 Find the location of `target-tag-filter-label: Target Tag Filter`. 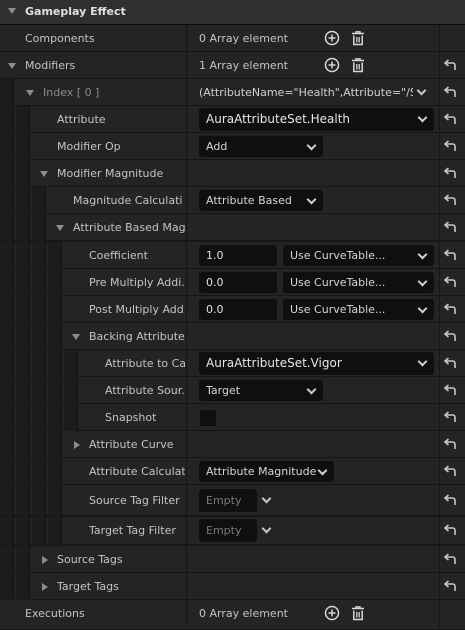

target-tag-filter-label: Target Tag Filter is located at coordinates (132, 530).